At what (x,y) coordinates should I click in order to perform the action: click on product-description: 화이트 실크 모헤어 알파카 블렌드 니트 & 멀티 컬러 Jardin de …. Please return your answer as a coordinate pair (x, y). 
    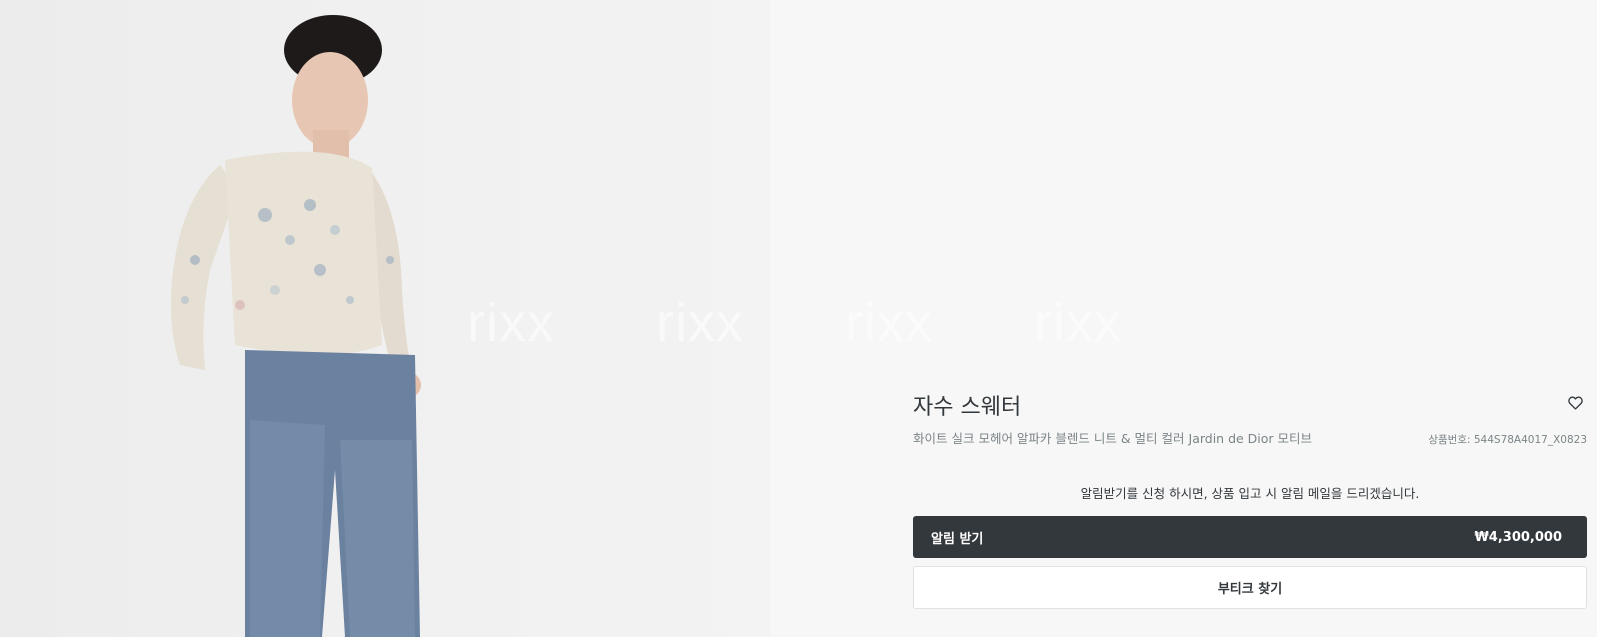
    Looking at the image, I should click on (1113, 438).